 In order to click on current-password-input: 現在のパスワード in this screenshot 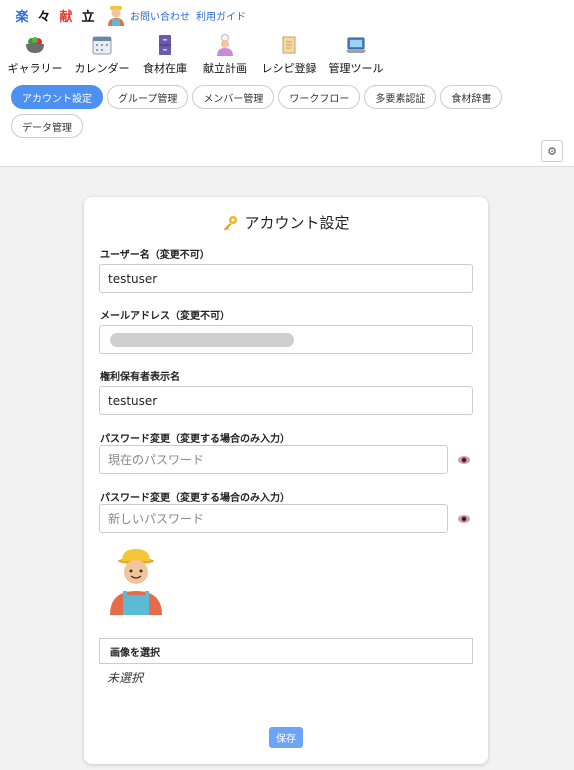, I will do `click(273, 459)`.